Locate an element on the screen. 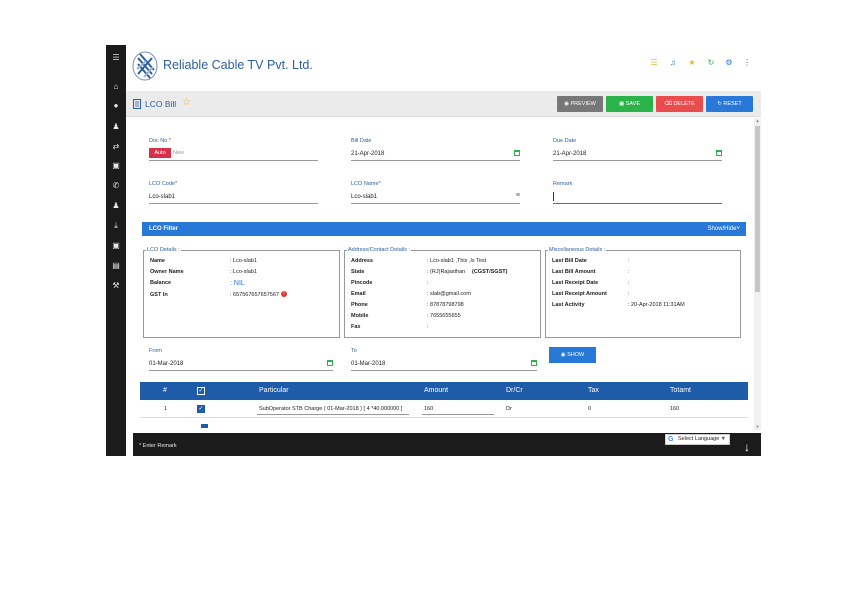 The width and height of the screenshot is (862, 600). detail-row-last-receipt-date: Last Receipt Date: is located at coordinates (649, 284).